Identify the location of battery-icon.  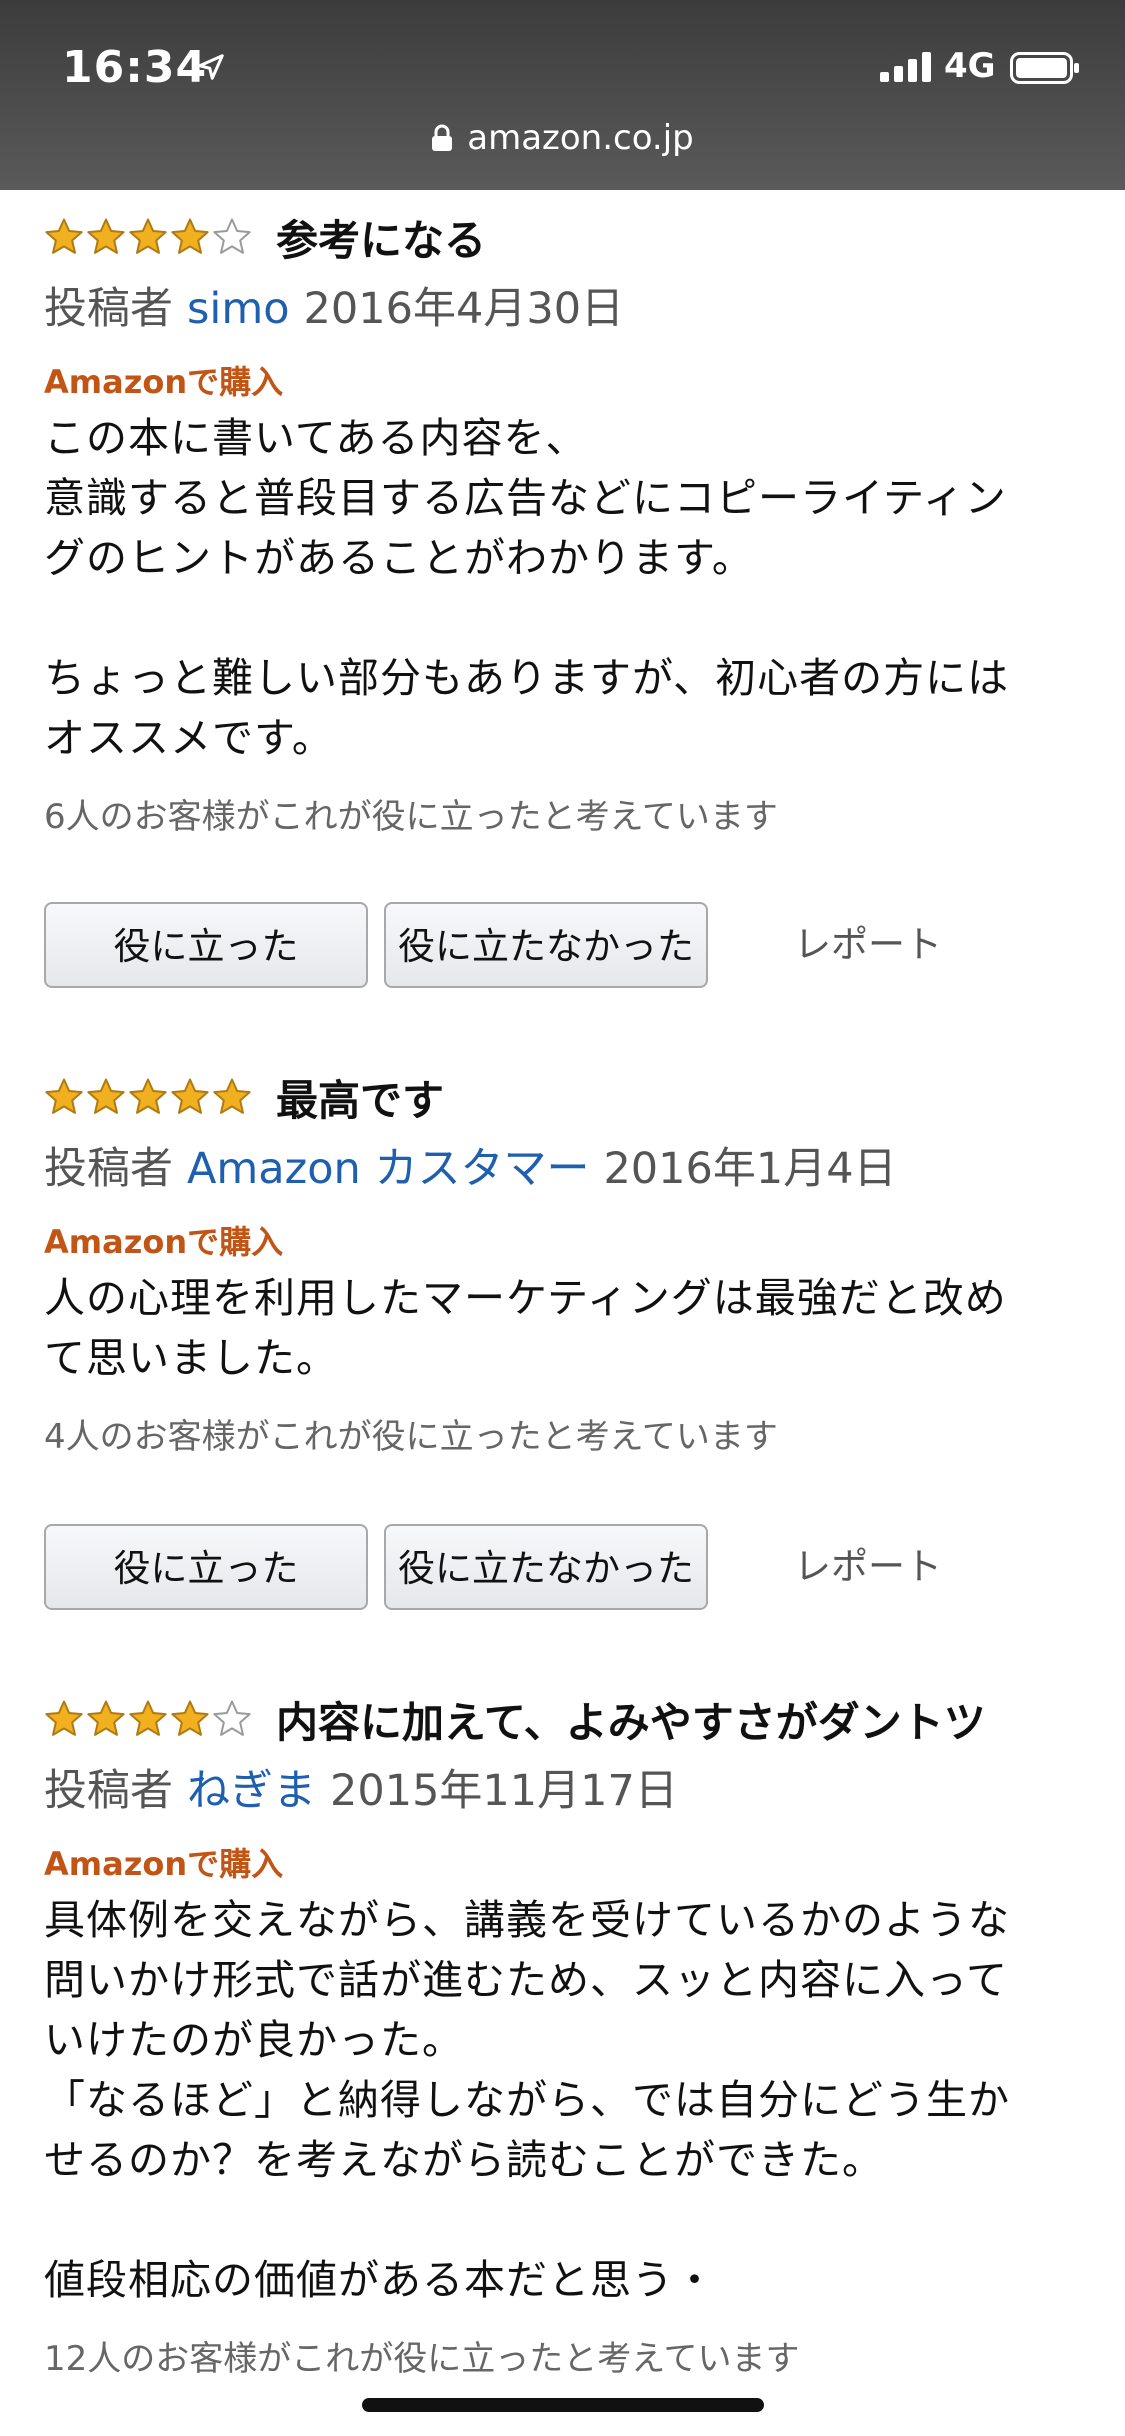
(1044, 68).